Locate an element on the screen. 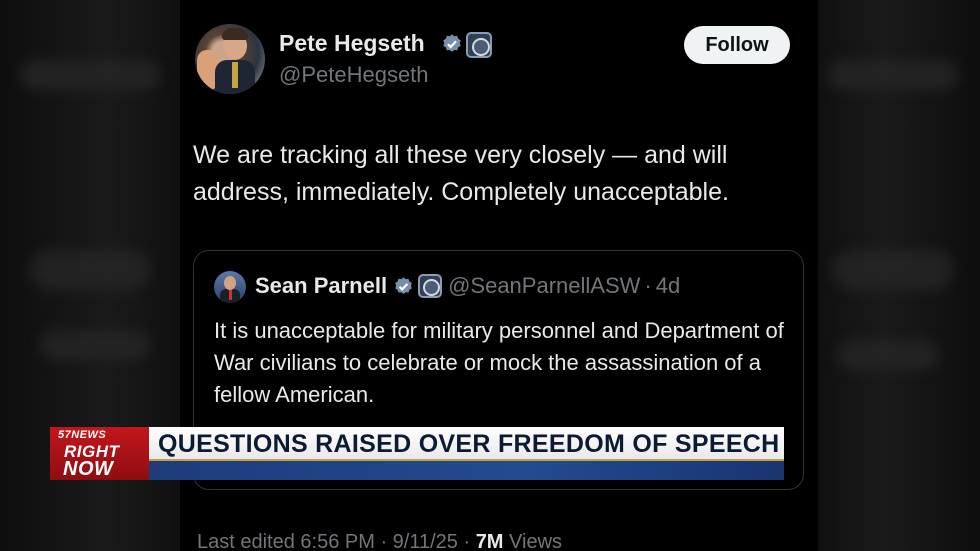 Image resolution: width=980 pixels, height=551 pixels. headline-bar: QUESTIONS RAISED OVER FREEDOM OF SPEECH is located at coordinates (466, 444).